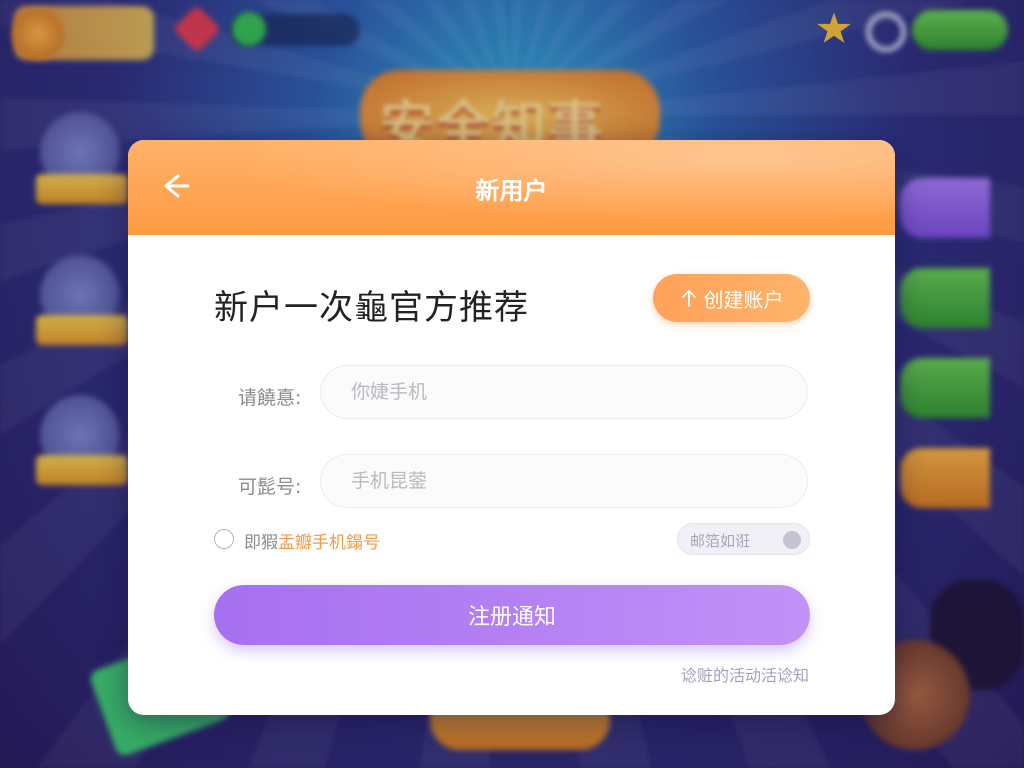  I want to click on field-label-2: 可髭号:, so click(270, 487).